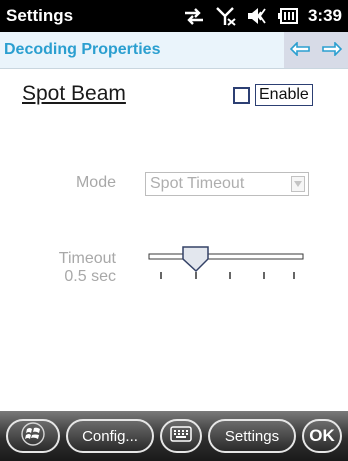 The height and width of the screenshot is (461, 348). I want to click on clock-time: 3:39, so click(325, 16).